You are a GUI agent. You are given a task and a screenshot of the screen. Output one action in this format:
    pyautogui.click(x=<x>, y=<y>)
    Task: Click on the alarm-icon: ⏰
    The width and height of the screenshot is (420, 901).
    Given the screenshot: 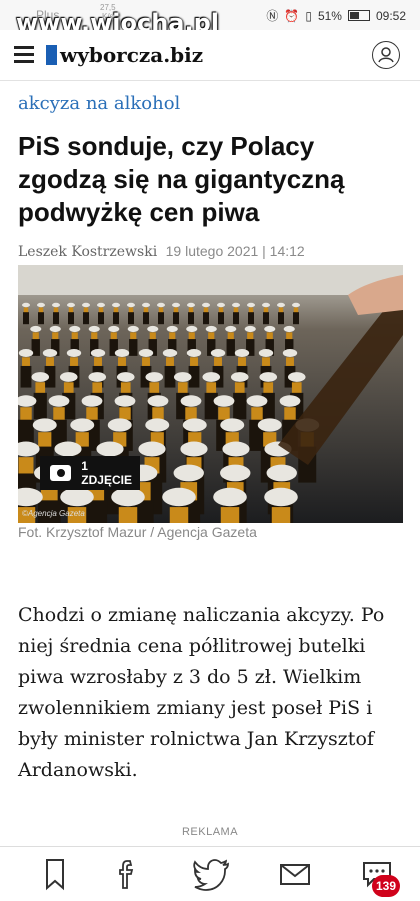 What is the action you would take?
    pyautogui.click(x=292, y=15)
    